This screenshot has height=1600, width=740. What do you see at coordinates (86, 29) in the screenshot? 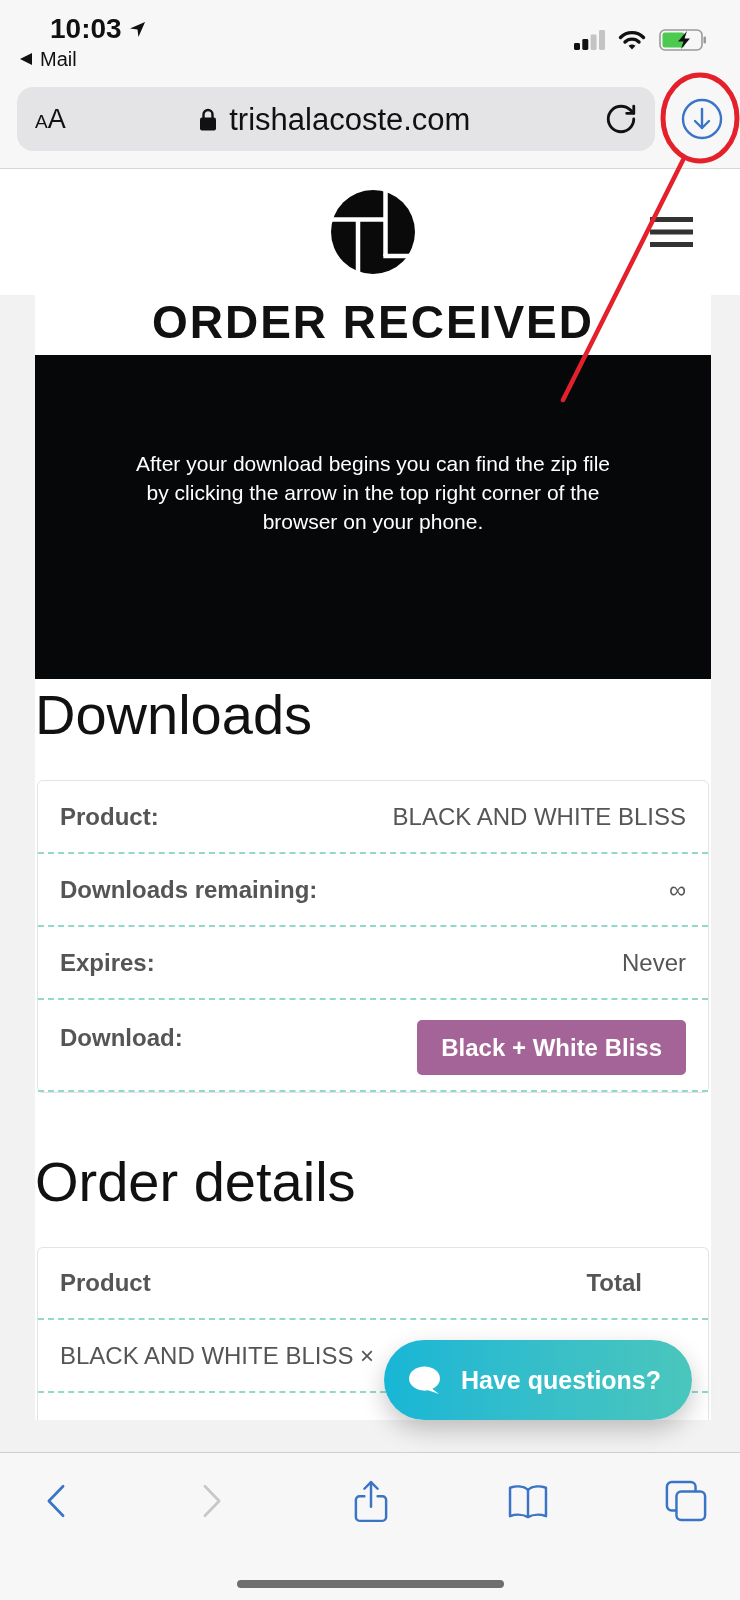
I see `clock-time: 10:03` at bounding box center [86, 29].